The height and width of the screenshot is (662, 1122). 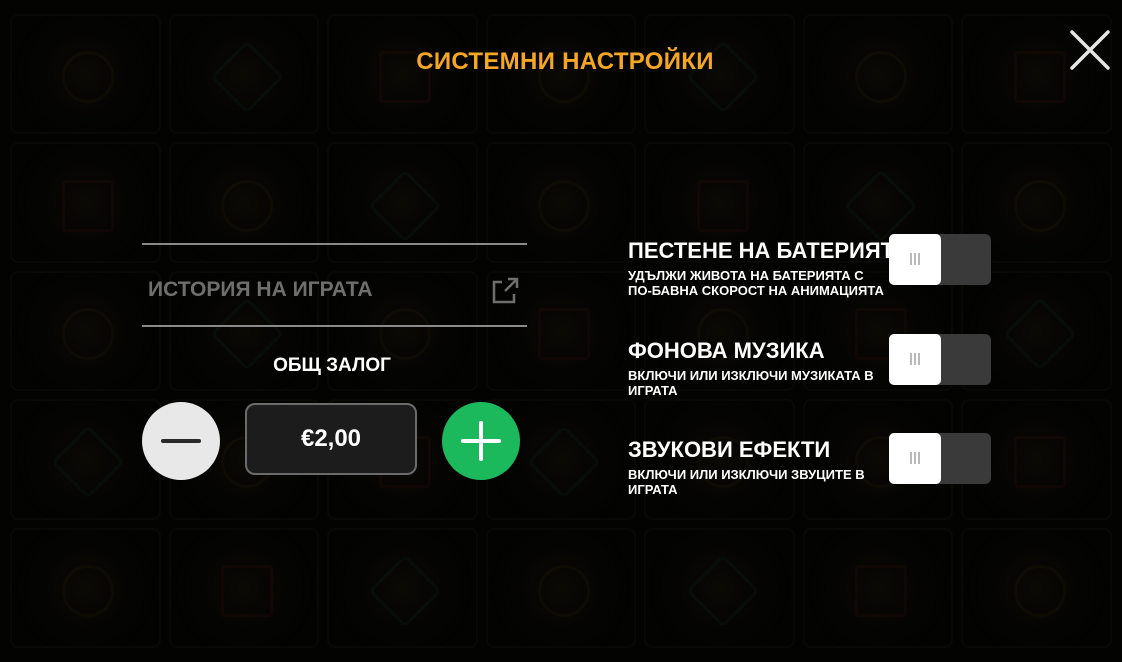 What do you see at coordinates (332, 365) in the screenshot?
I see `total-bet-label: ОБЩ ЗАЛОГ` at bounding box center [332, 365].